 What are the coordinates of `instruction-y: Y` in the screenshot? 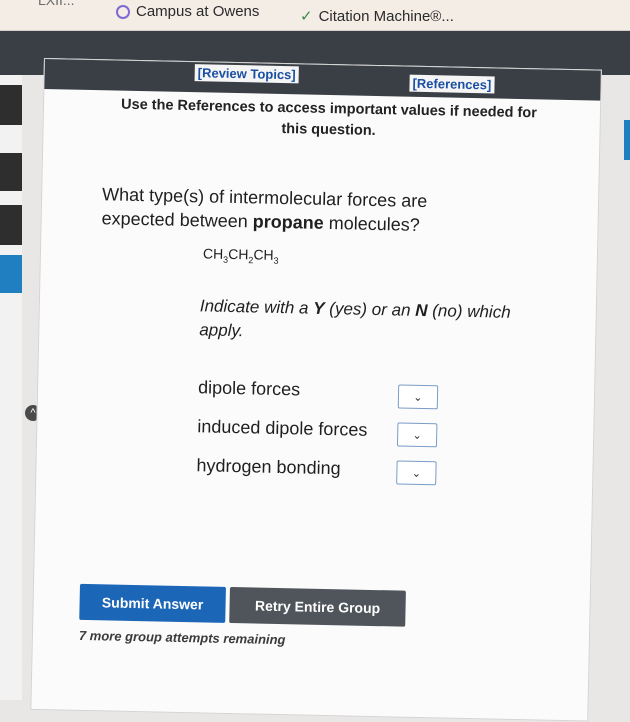 It's located at (319, 308).